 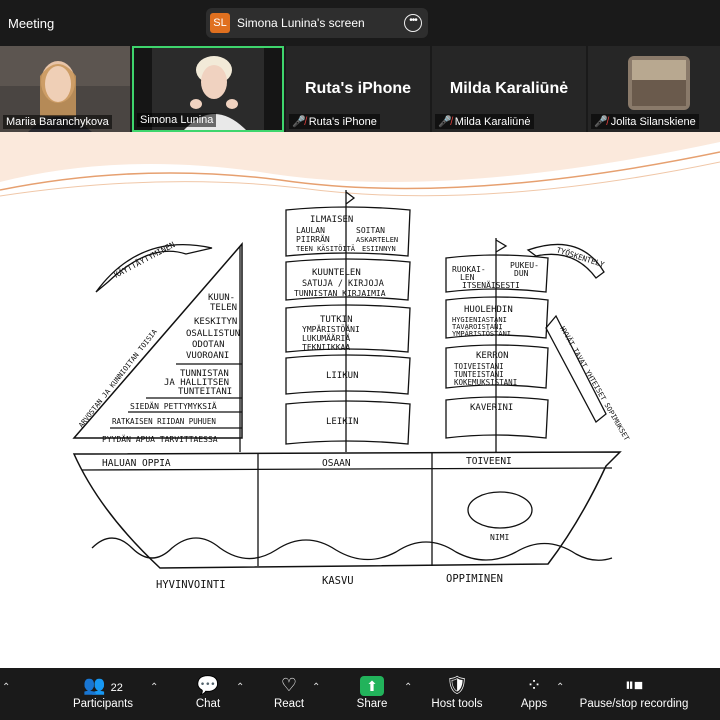 I want to click on host-tools-button: 🛡 Host tools, so click(x=457, y=691).